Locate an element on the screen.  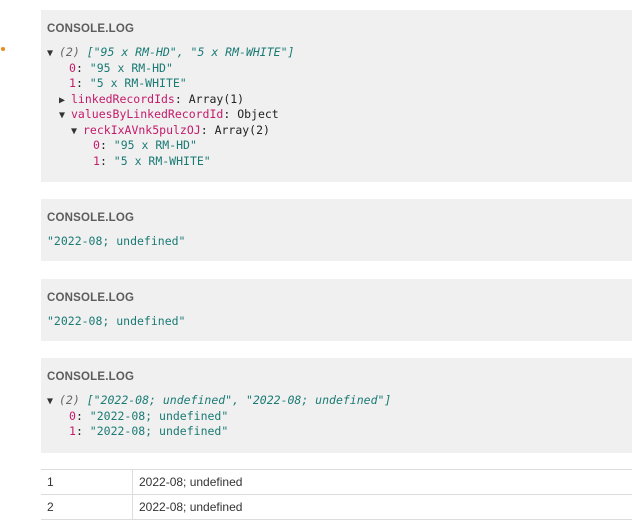
object-value: Array(1) is located at coordinates (216, 98).